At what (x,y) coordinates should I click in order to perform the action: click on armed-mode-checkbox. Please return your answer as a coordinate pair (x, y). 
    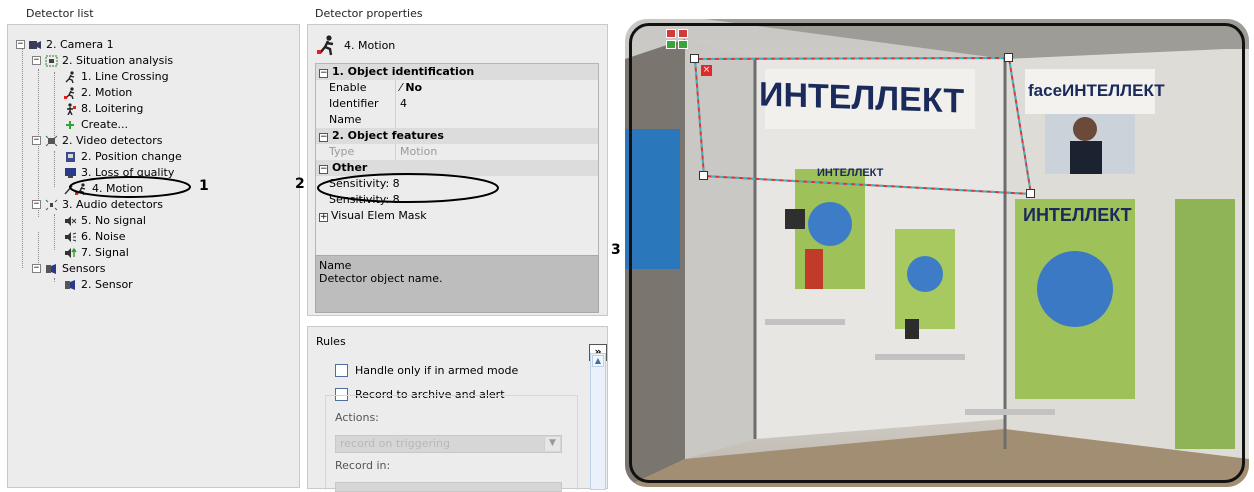
    Looking at the image, I should click on (341, 370).